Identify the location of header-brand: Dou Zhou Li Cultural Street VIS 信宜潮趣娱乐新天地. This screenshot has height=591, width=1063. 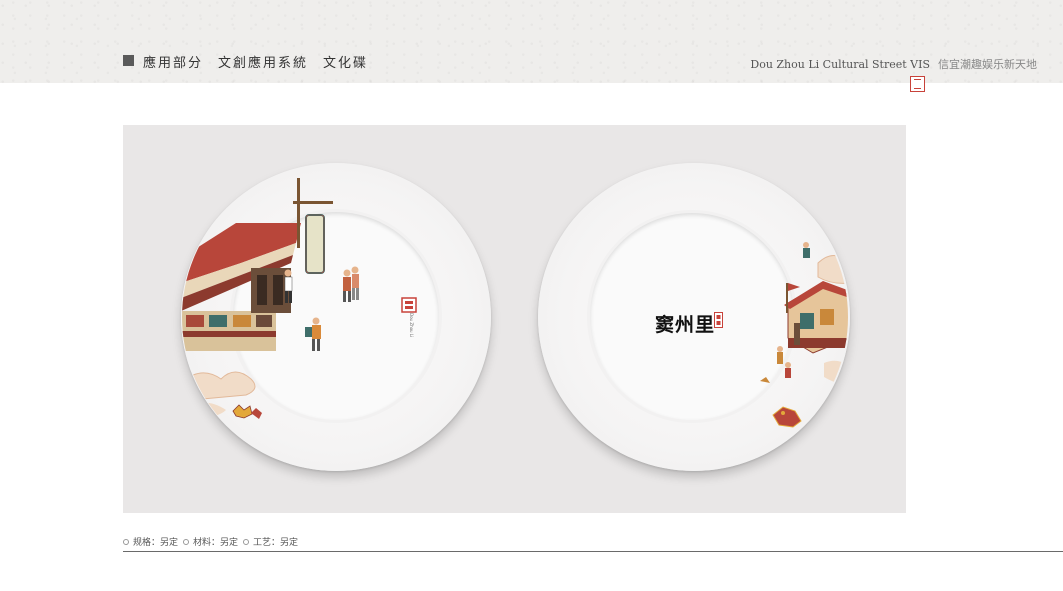
(893, 64).